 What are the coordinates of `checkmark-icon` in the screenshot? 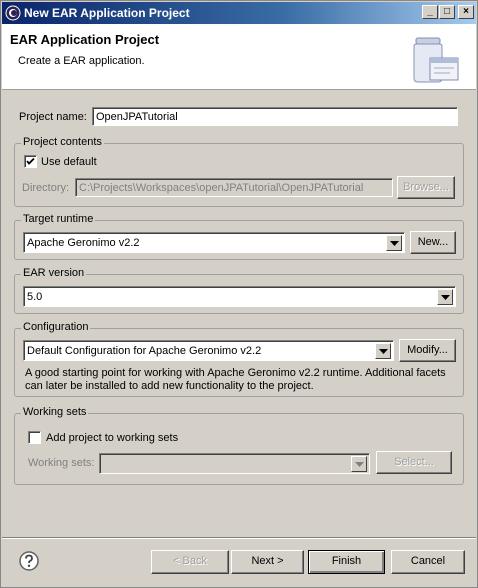 It's located at (30, 161).